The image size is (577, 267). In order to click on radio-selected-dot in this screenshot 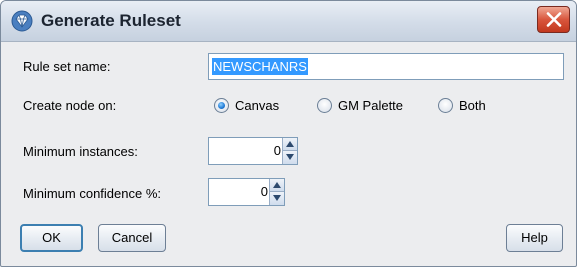, I will do `click(221, 105)`.